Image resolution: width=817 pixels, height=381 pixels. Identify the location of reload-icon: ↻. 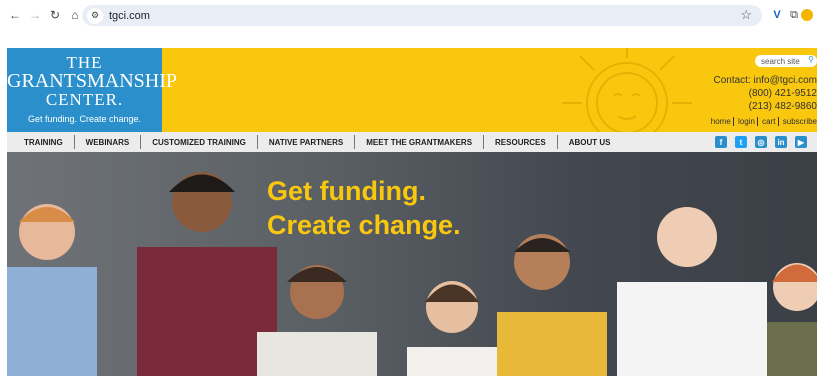
(55, 15).